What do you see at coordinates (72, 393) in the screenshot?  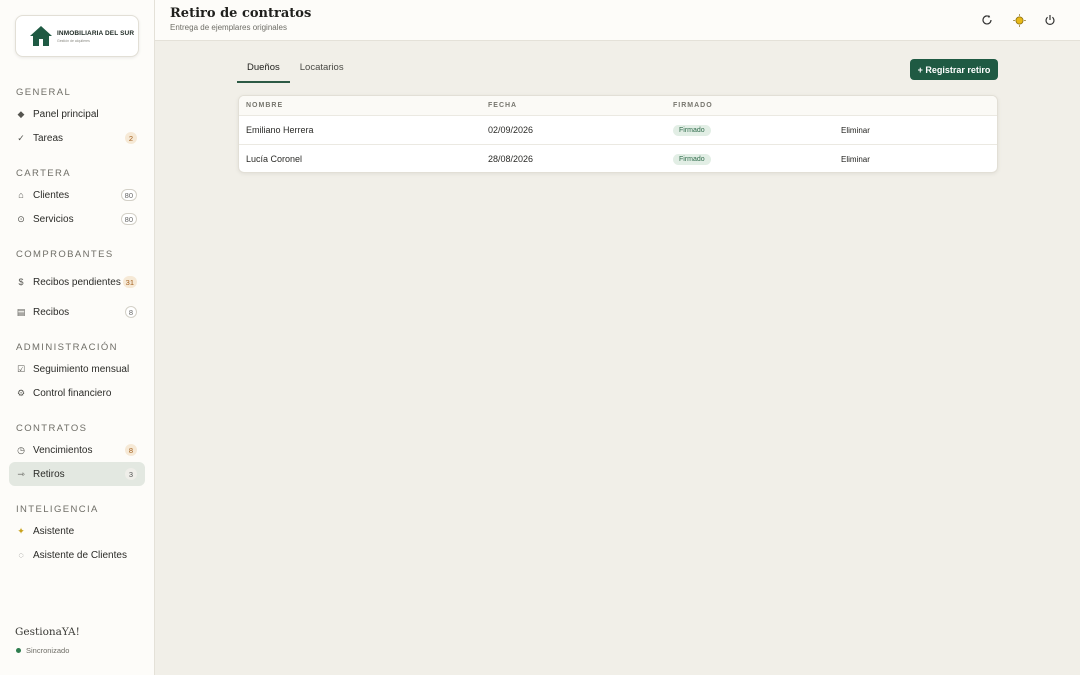 I see `sidebar-item-label: Control financiero` at bounding box center [72, 393].